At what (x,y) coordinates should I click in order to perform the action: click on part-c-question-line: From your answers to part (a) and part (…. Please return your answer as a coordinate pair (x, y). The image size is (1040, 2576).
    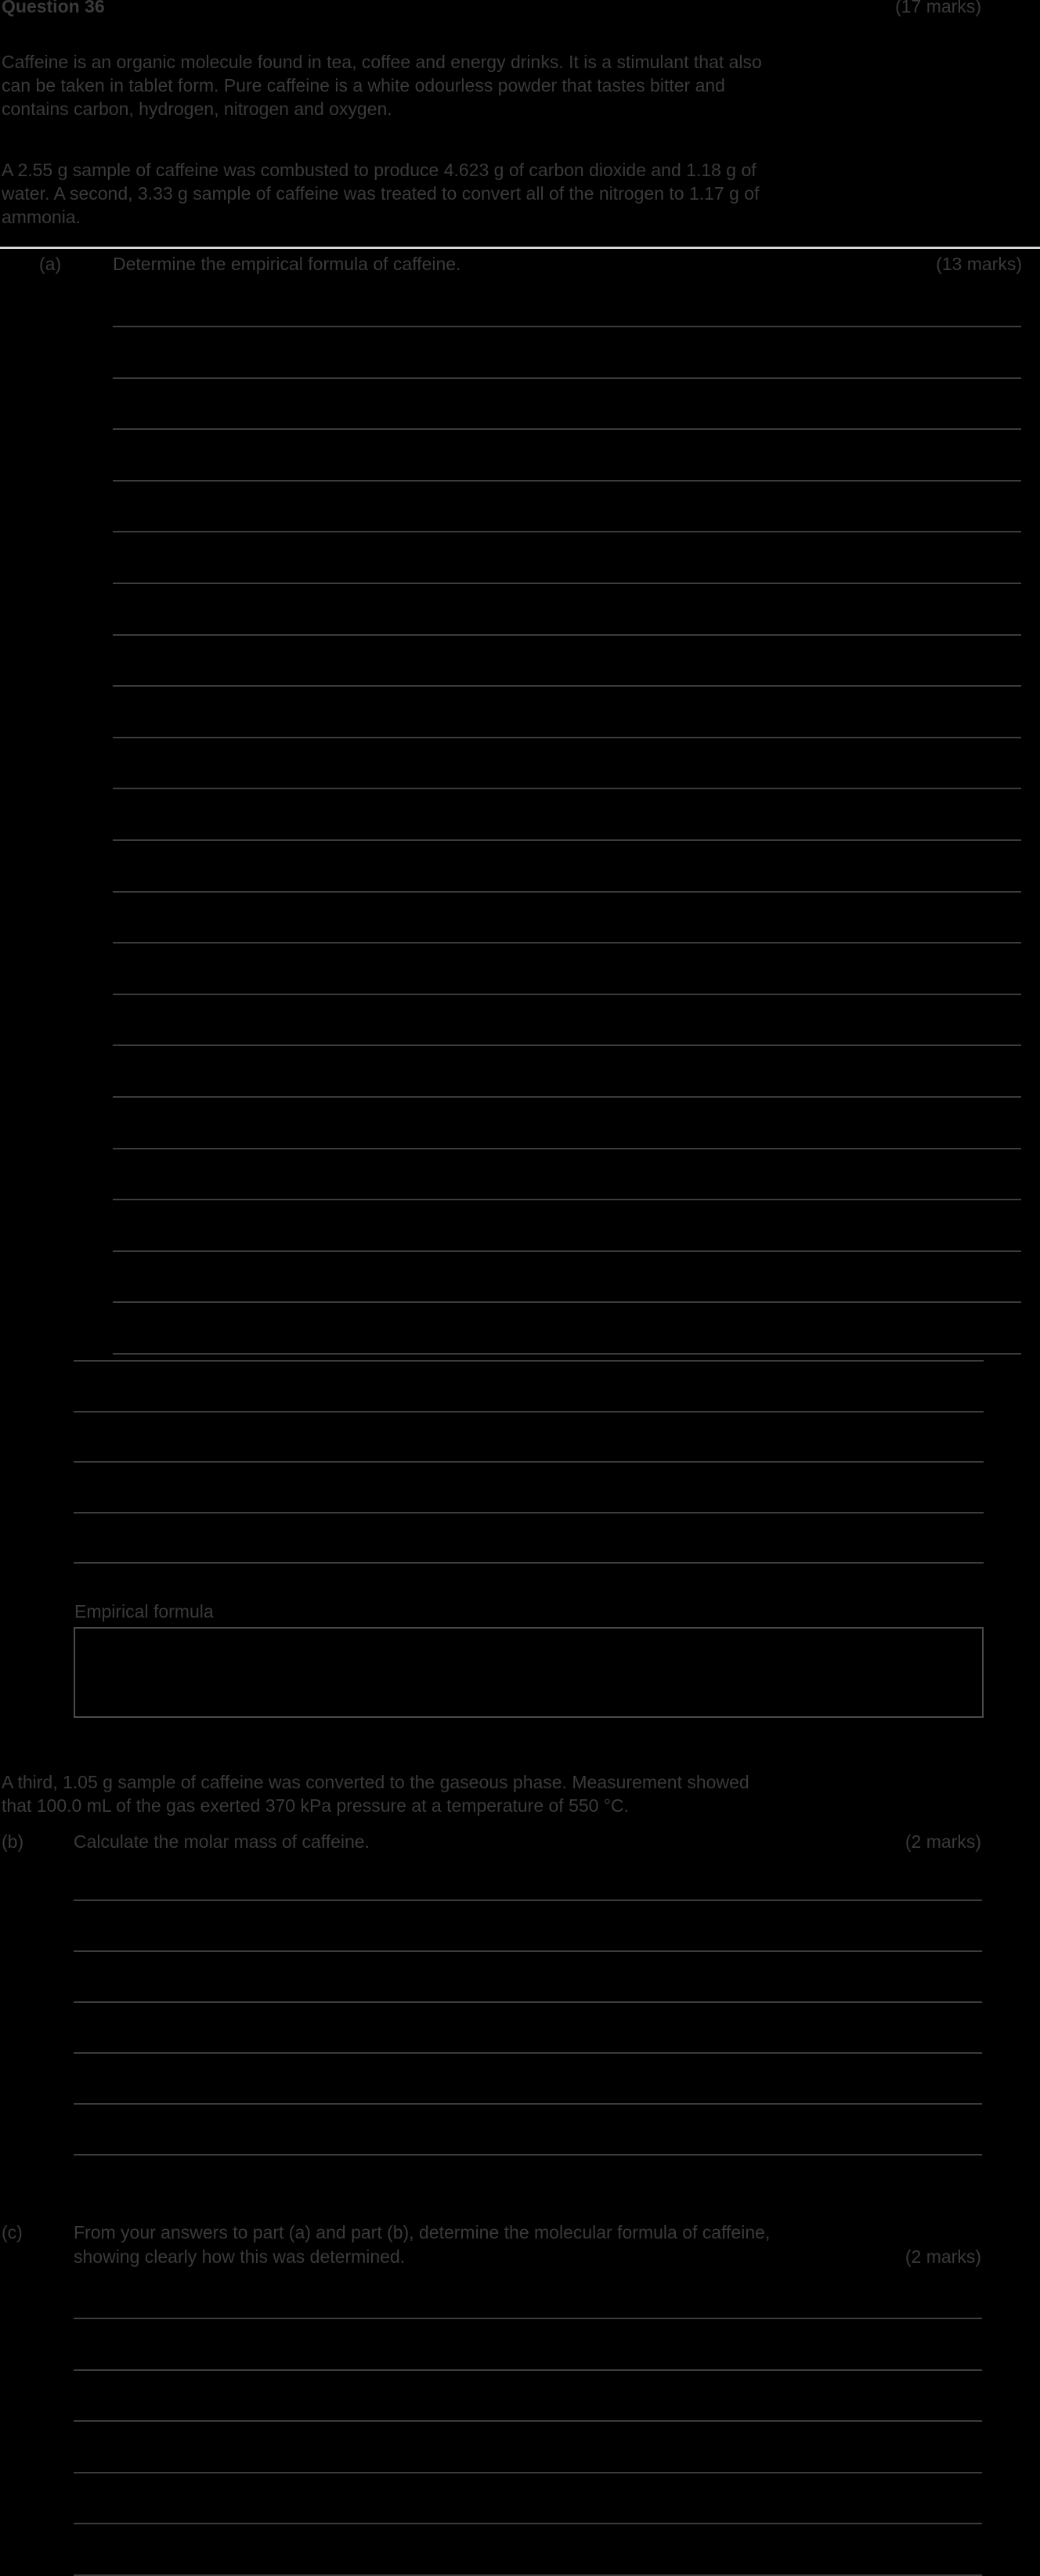
    Looking at the image, I should click on (422, 2232).